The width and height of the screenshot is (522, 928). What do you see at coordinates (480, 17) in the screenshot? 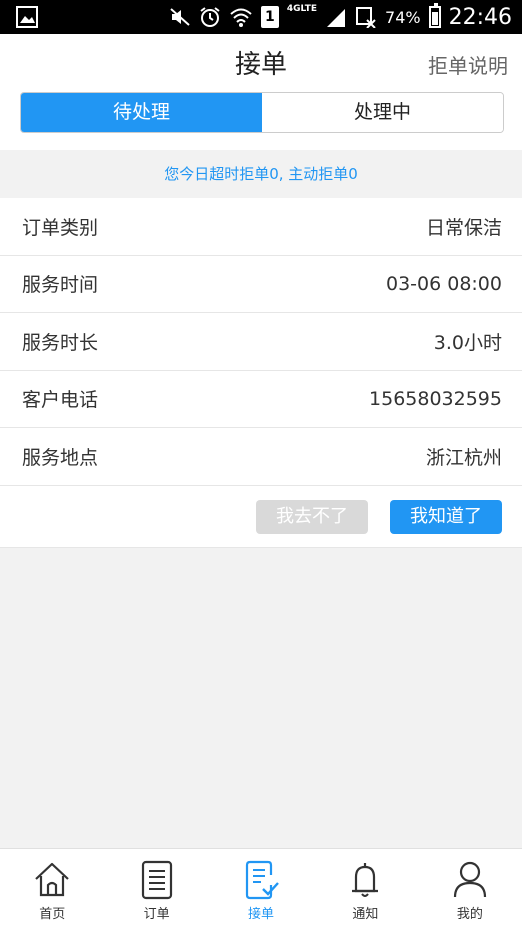
I see `clock: 22:46` at bounding box center [480, 17].